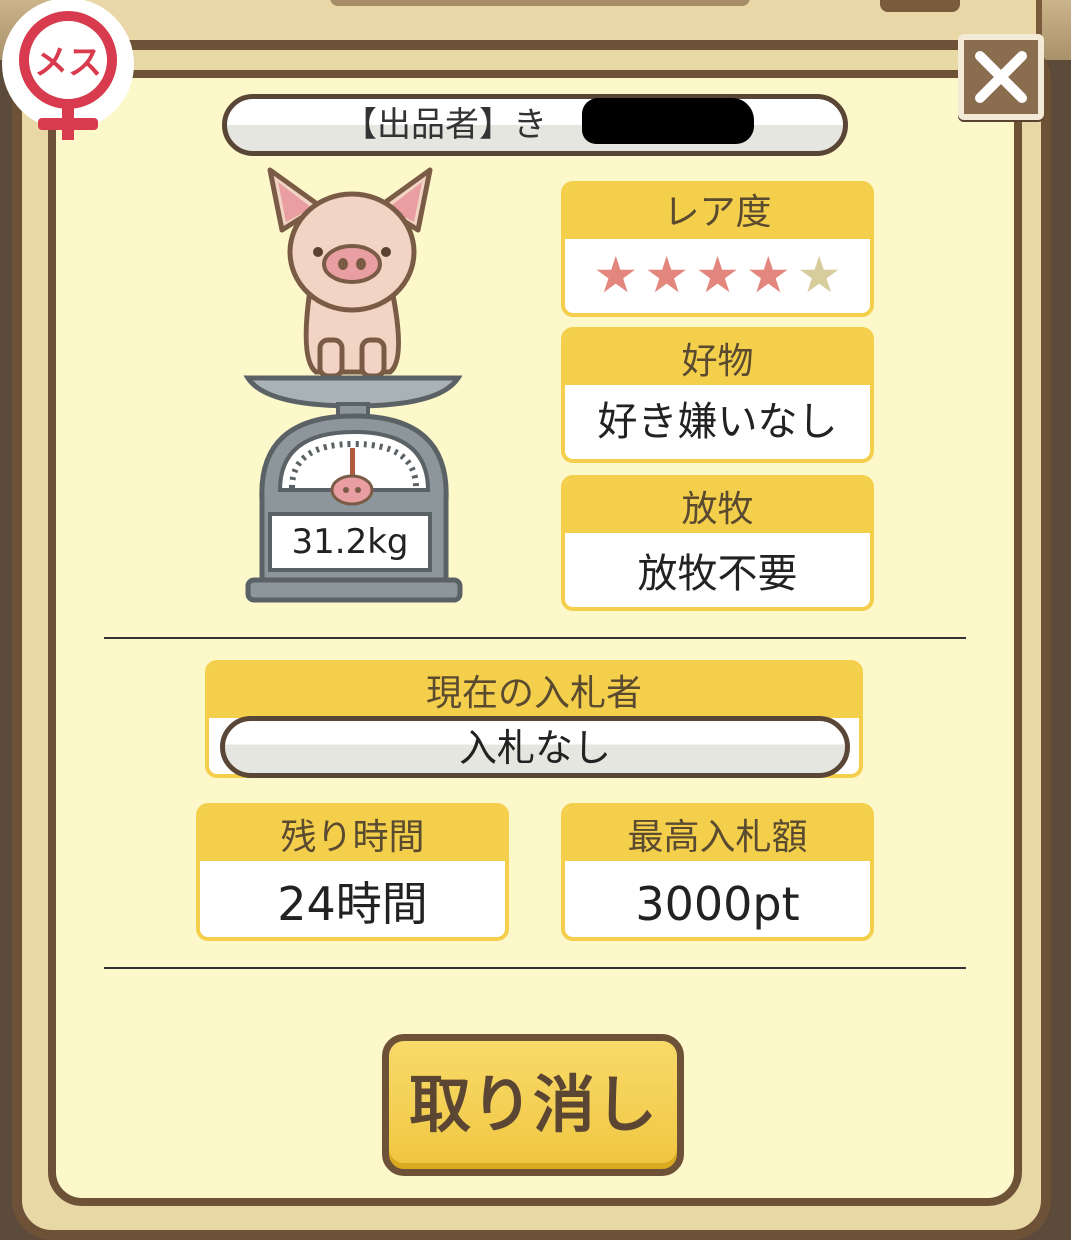  I want to click on max-bid-value: 3000pt, so click(717, 904).